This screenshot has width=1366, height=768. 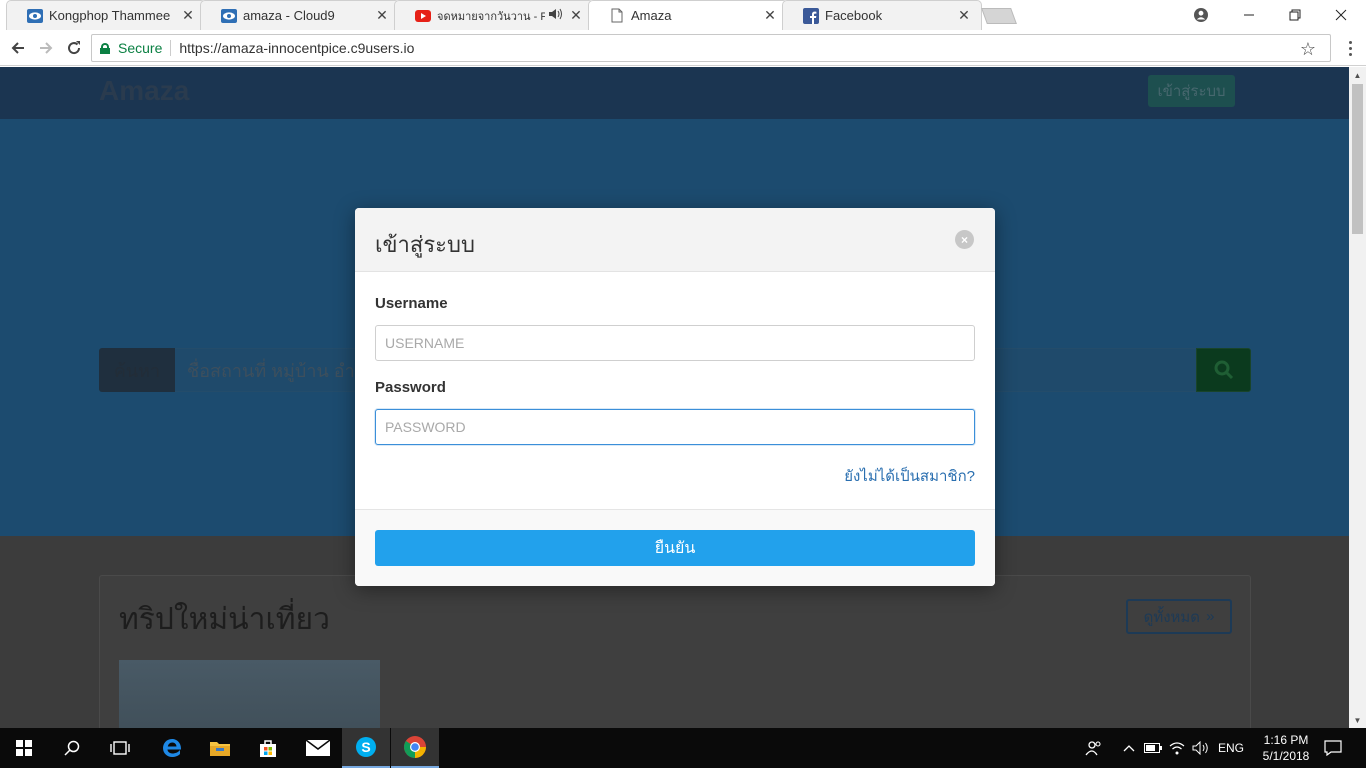 I want to click on windows-taskbar: S ENG 1:16 PM 5/1/2018, so click(x=683, y=748).